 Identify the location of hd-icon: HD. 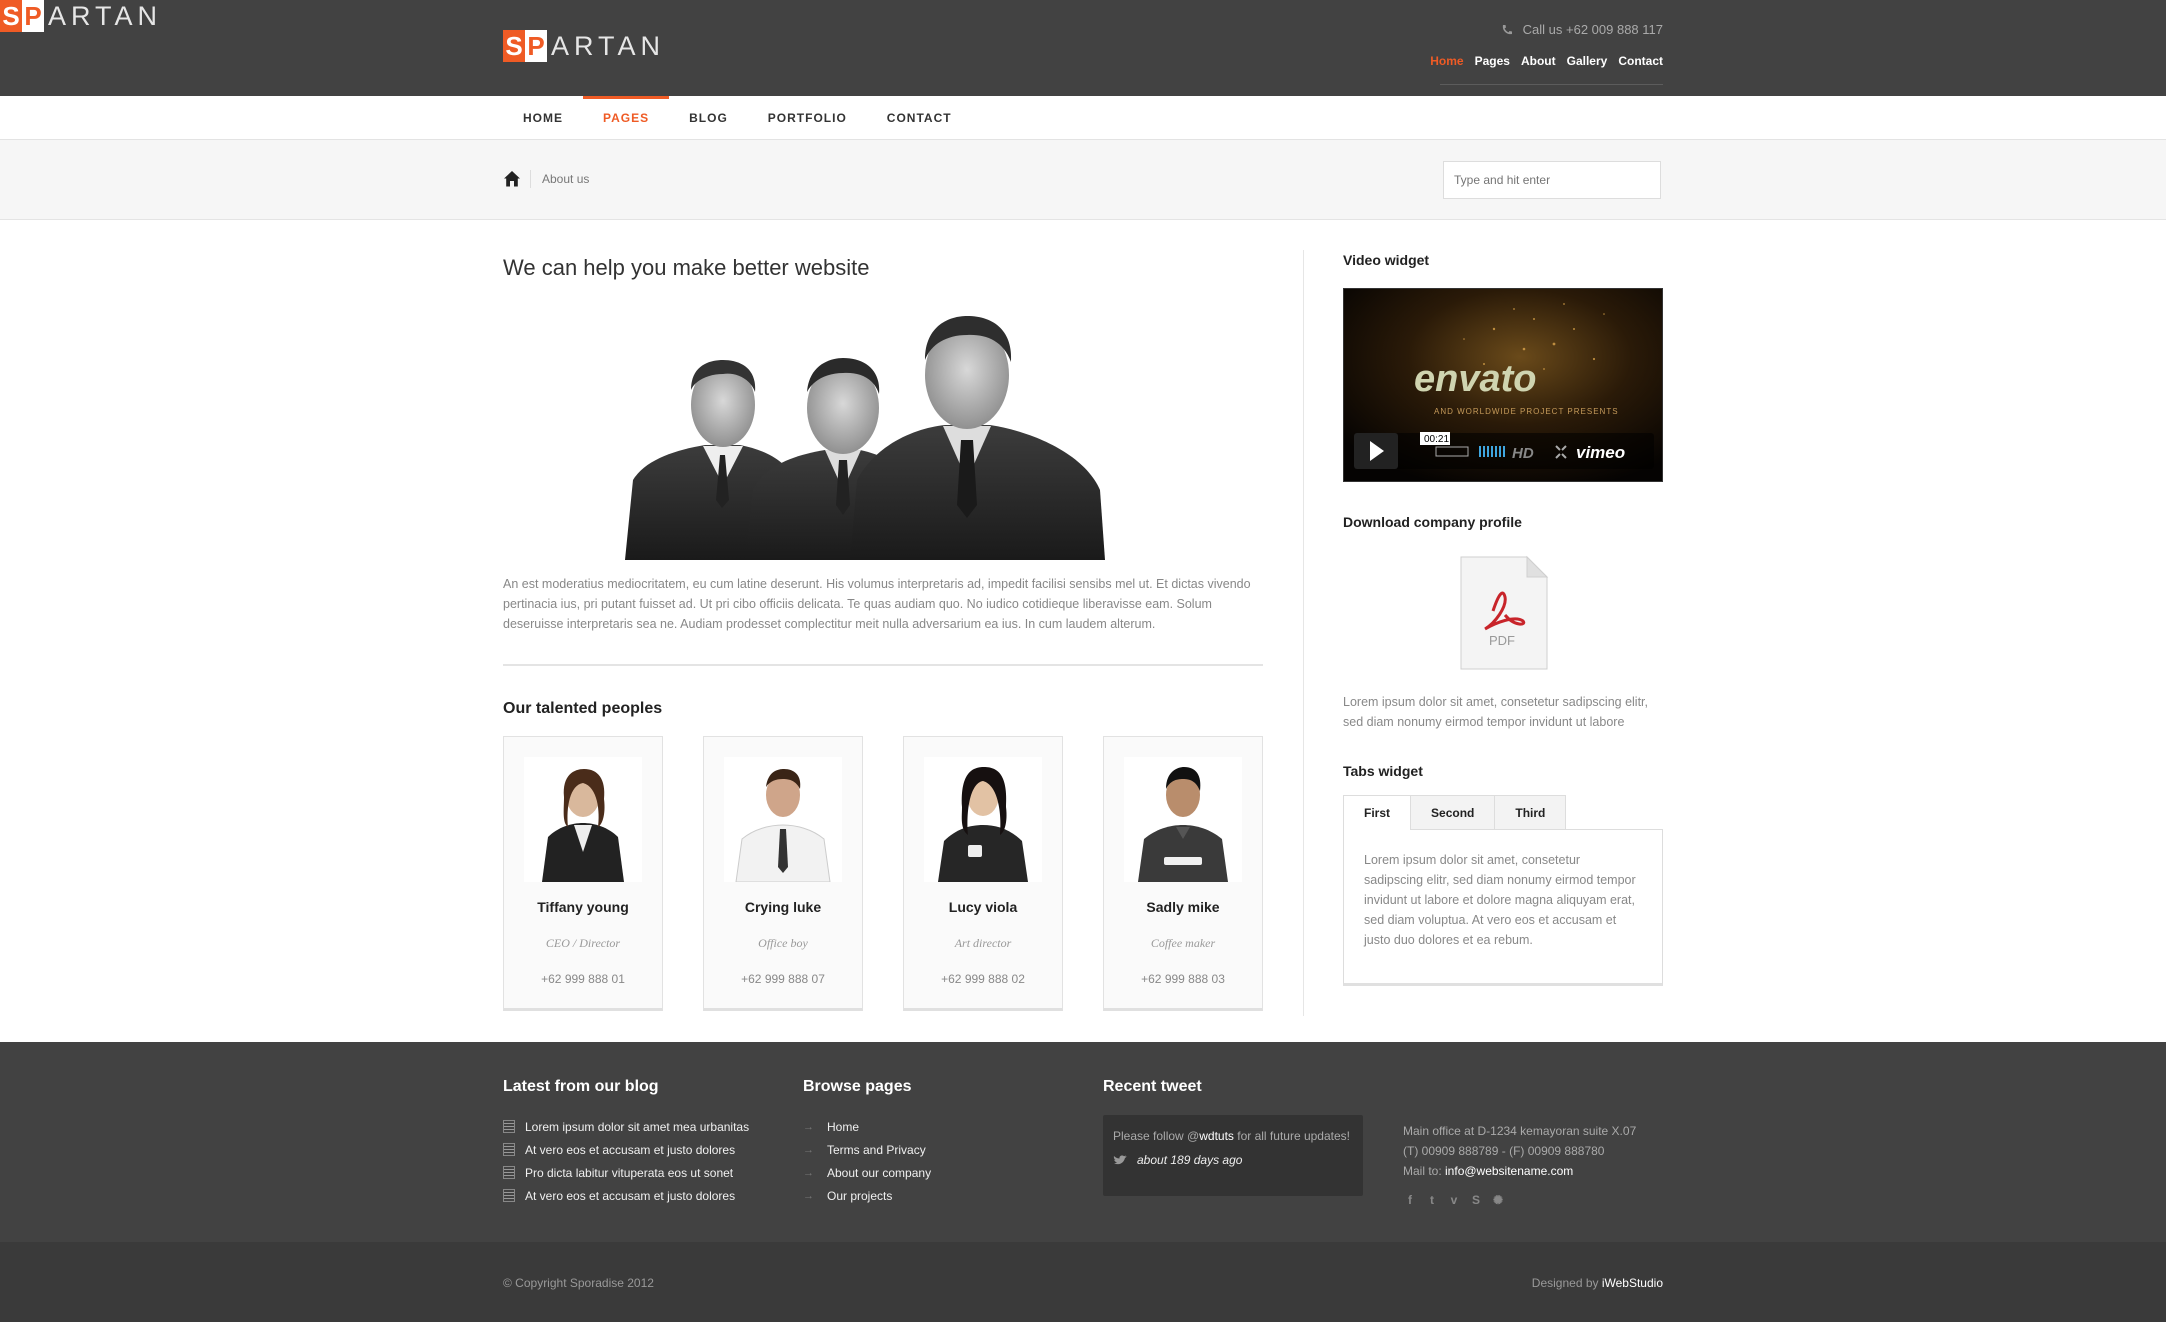
(1523, 453).